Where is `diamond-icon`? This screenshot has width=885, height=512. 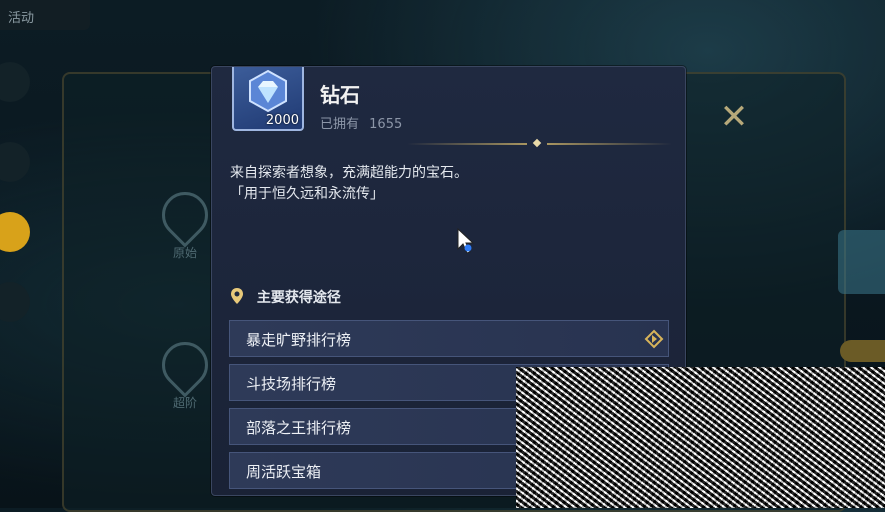 diamond-icon is located at coordinates (268, 91).